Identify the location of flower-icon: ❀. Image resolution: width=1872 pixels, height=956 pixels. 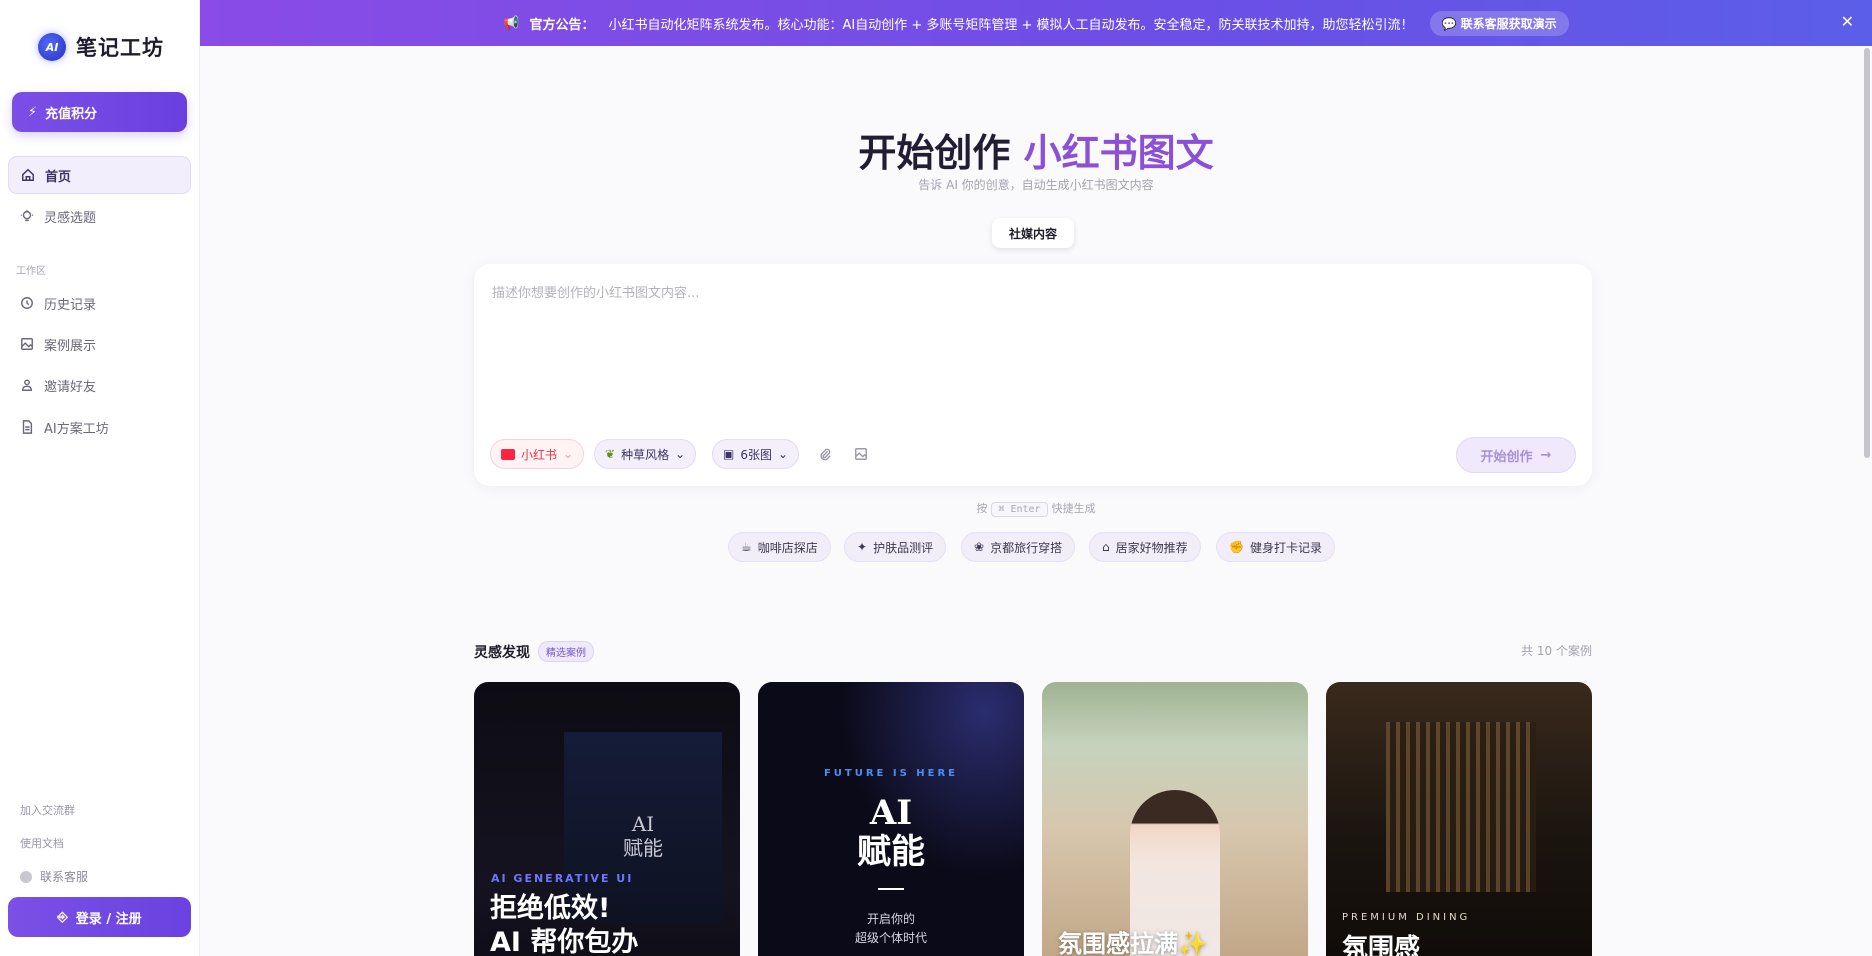
(979, 547).